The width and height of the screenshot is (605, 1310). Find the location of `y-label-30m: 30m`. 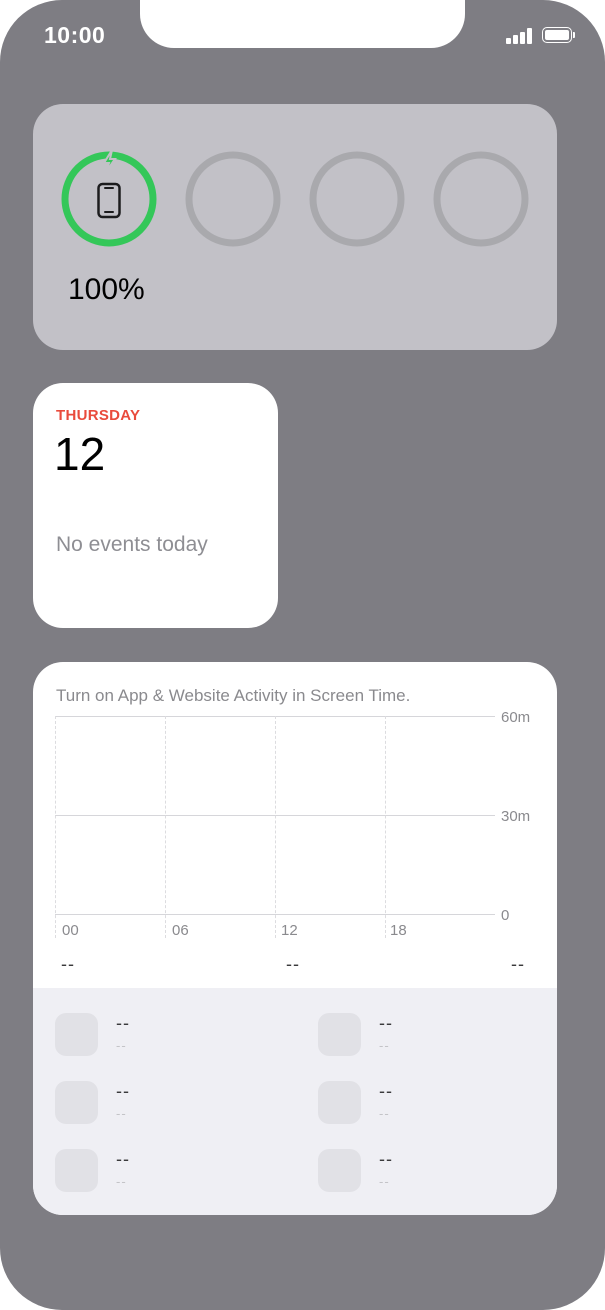

y-label-30m: 30m is located at coordinates (516, 816).